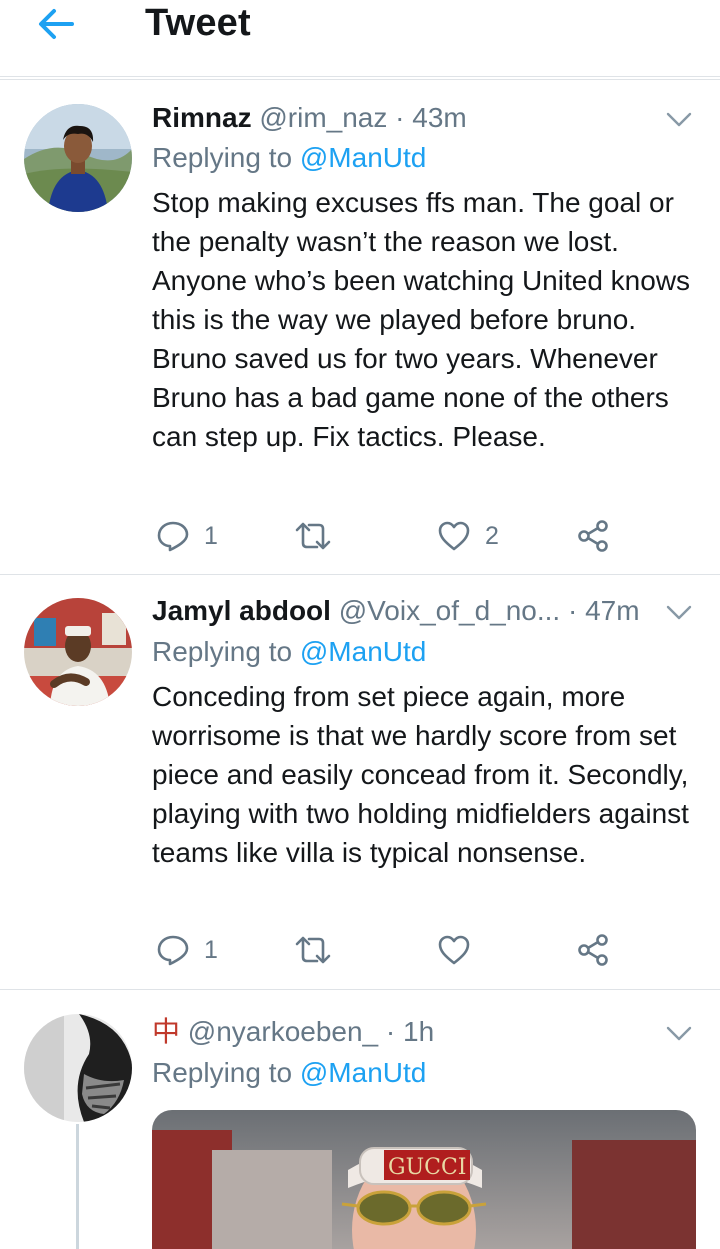 The width and height of the screenshot is (720, 1249). Describe the element at coordinates (603, 610) in the screenshot. I see `timestamp: · 47m` at that location.